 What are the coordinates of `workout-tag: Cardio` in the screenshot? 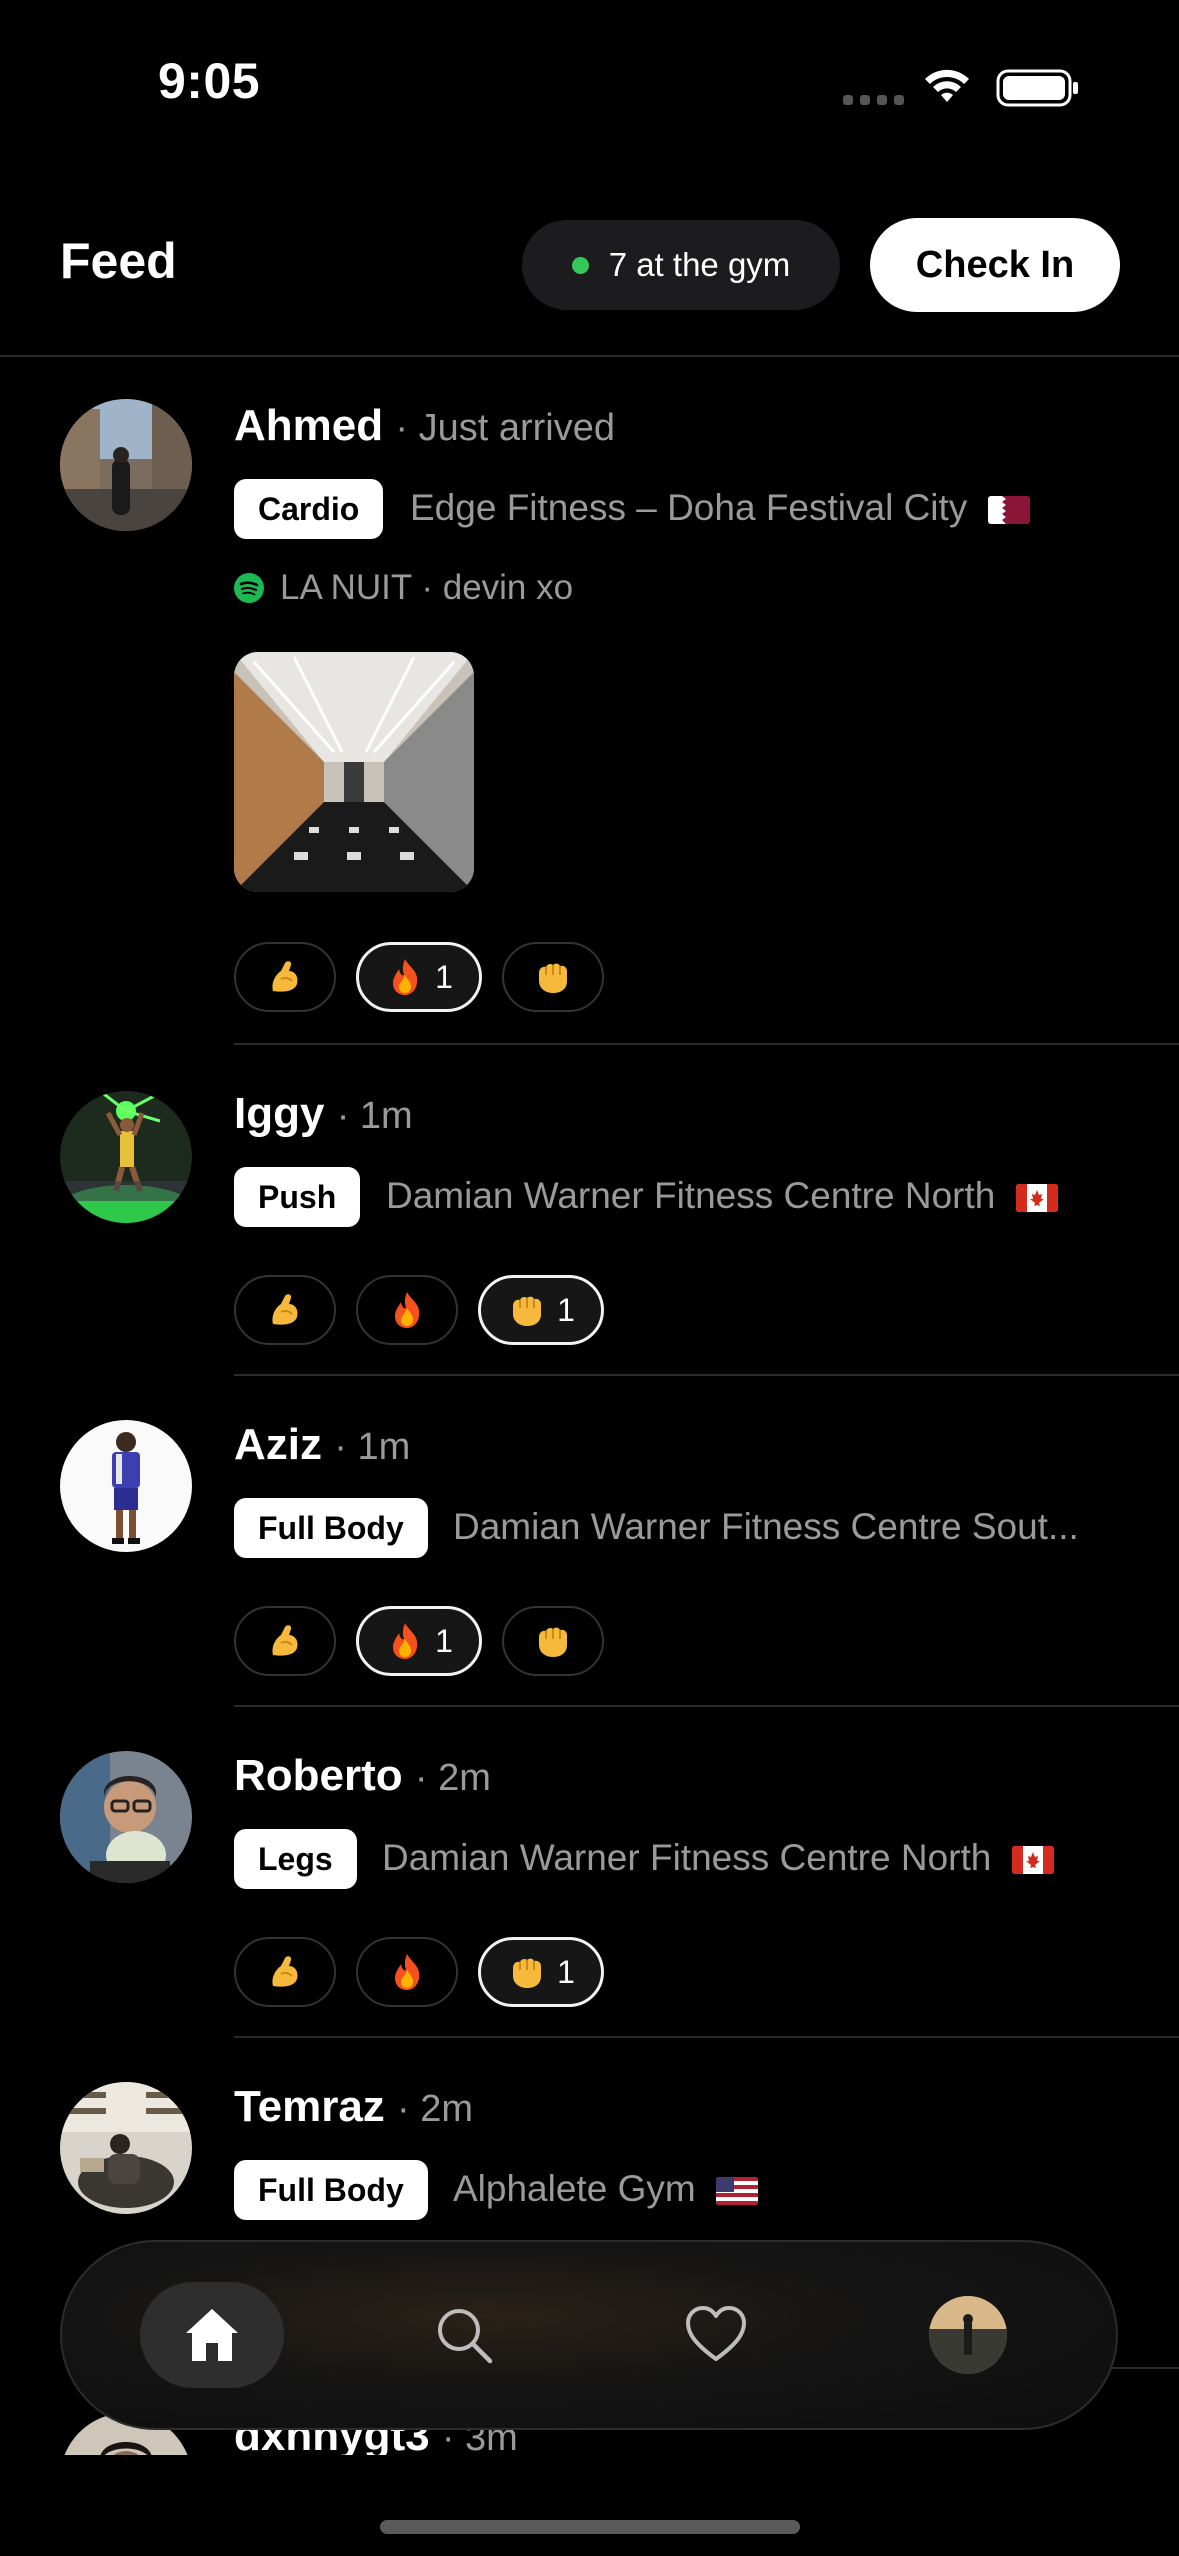 It's located at (309, 509).